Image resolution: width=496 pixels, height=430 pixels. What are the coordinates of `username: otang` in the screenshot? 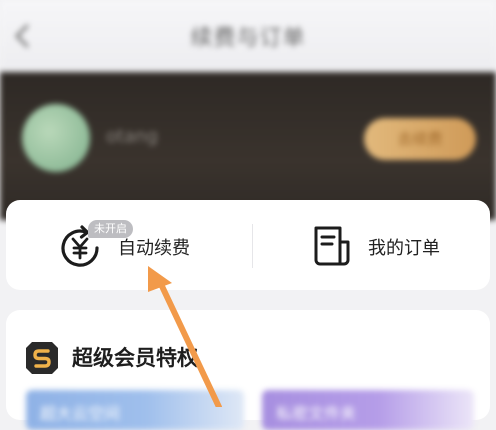 It's located at (132, 136).